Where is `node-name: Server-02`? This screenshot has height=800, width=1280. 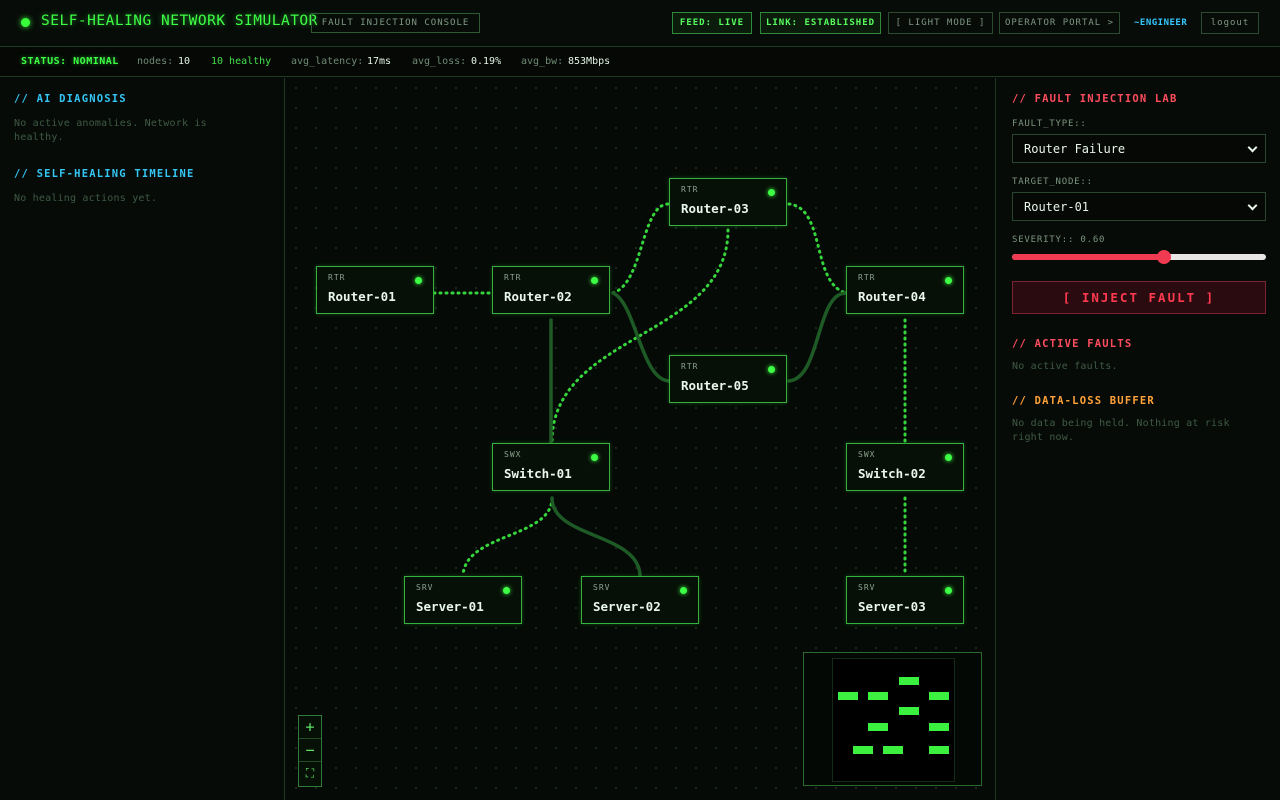
node-name: Server-02 is located at coordinates (627, 606).